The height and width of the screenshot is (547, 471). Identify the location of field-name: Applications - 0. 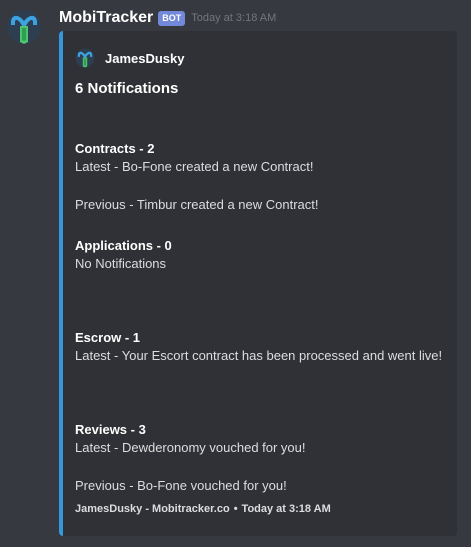
(123, 245).